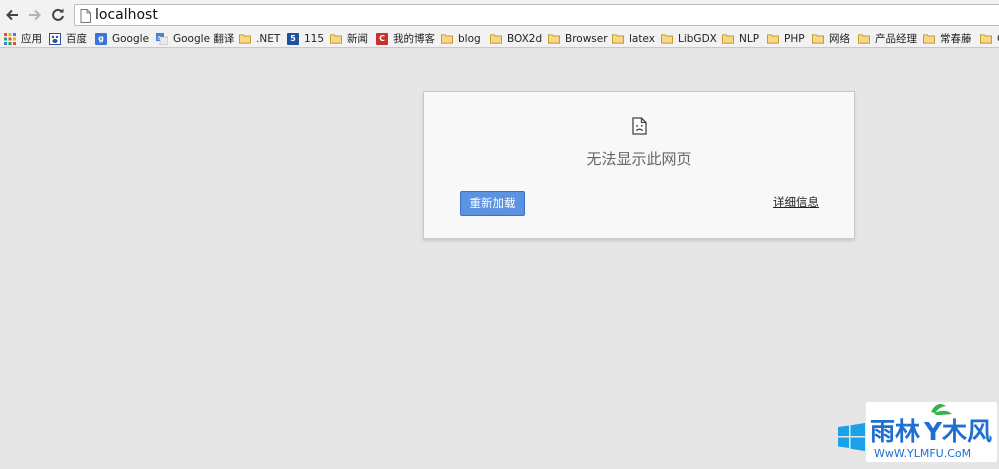  What do you see at coordinates (895, 431) in the screenshot?
I see `svg-text: 雨林` at bounding box center [895, 431].